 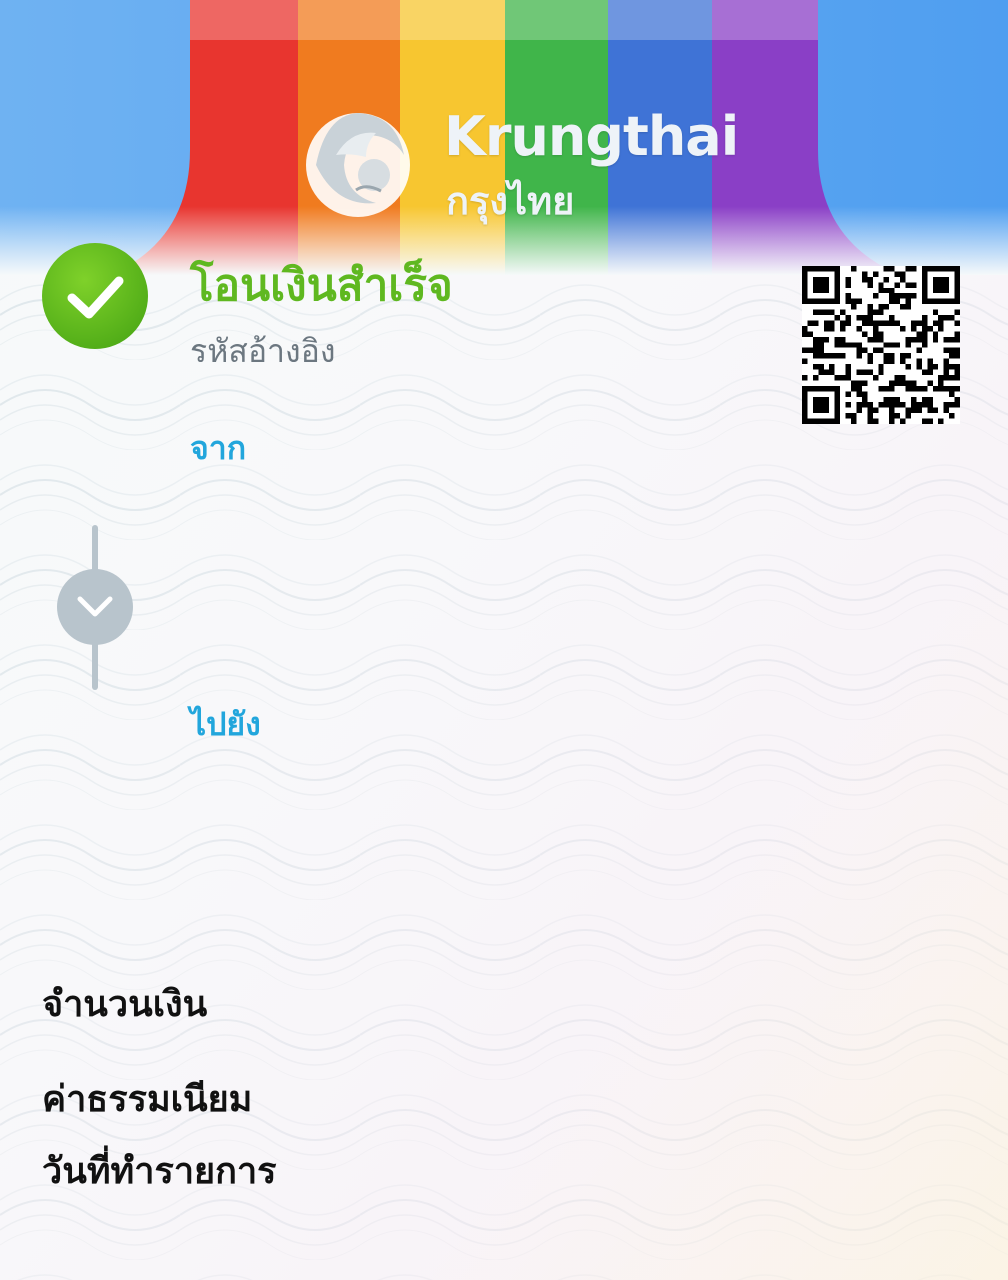 What do you see at coordinates (159, 1171) in the screenshot?
I see `transaction-date-label: วันที่ทำรายการ` at bounding box center [159, 1171].